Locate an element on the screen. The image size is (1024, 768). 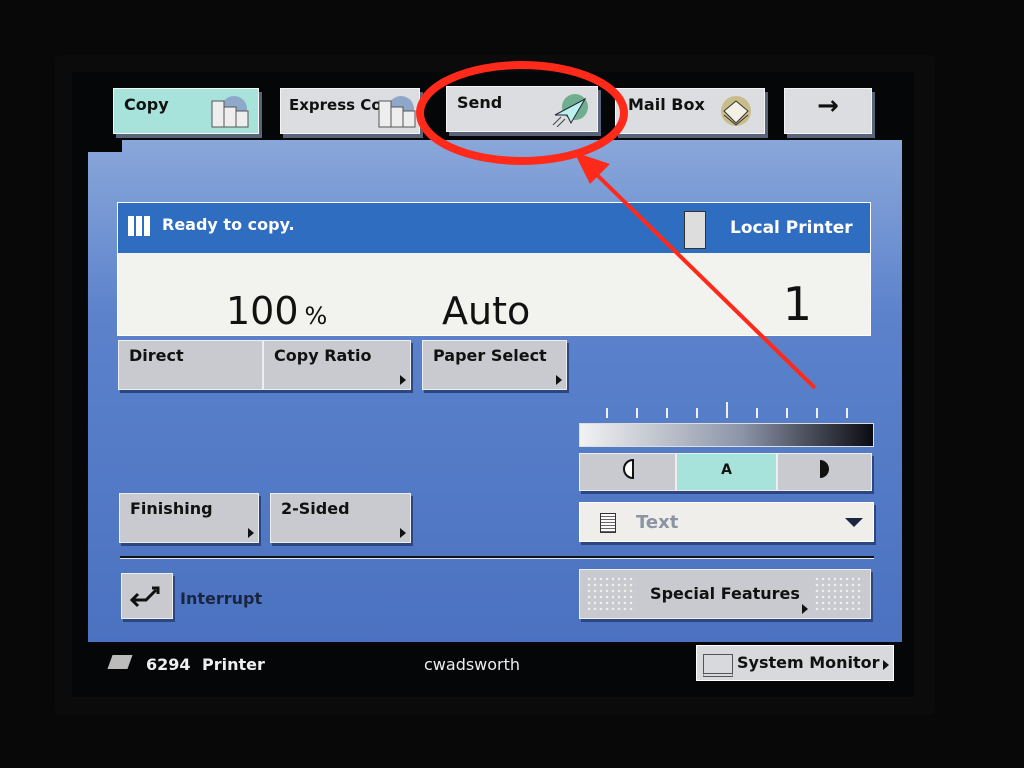
monitor-icon is located at coordinates (718, 665).